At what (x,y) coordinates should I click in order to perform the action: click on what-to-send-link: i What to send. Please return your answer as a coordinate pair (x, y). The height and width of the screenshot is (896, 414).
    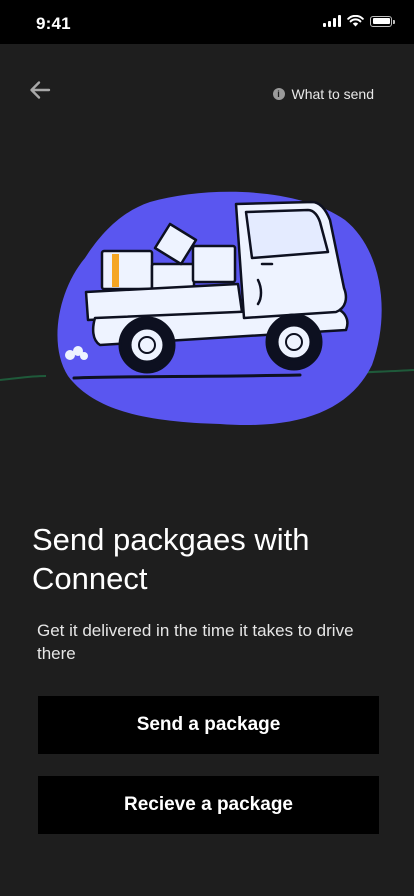
    Looking at the image, I should click on (323, 94).